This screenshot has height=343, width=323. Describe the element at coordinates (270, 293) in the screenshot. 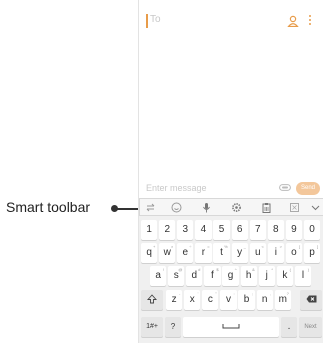

I see `key-hint: ,` at that location.